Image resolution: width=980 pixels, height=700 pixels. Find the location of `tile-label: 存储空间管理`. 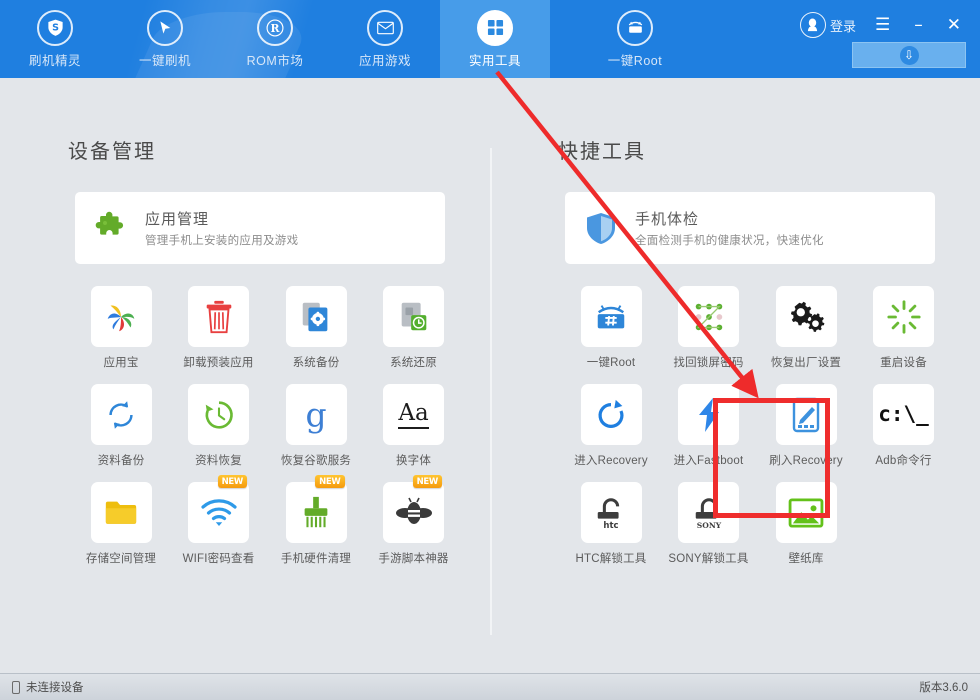

tile-label: 存储空间管理 is located at coordinates (121, 559).